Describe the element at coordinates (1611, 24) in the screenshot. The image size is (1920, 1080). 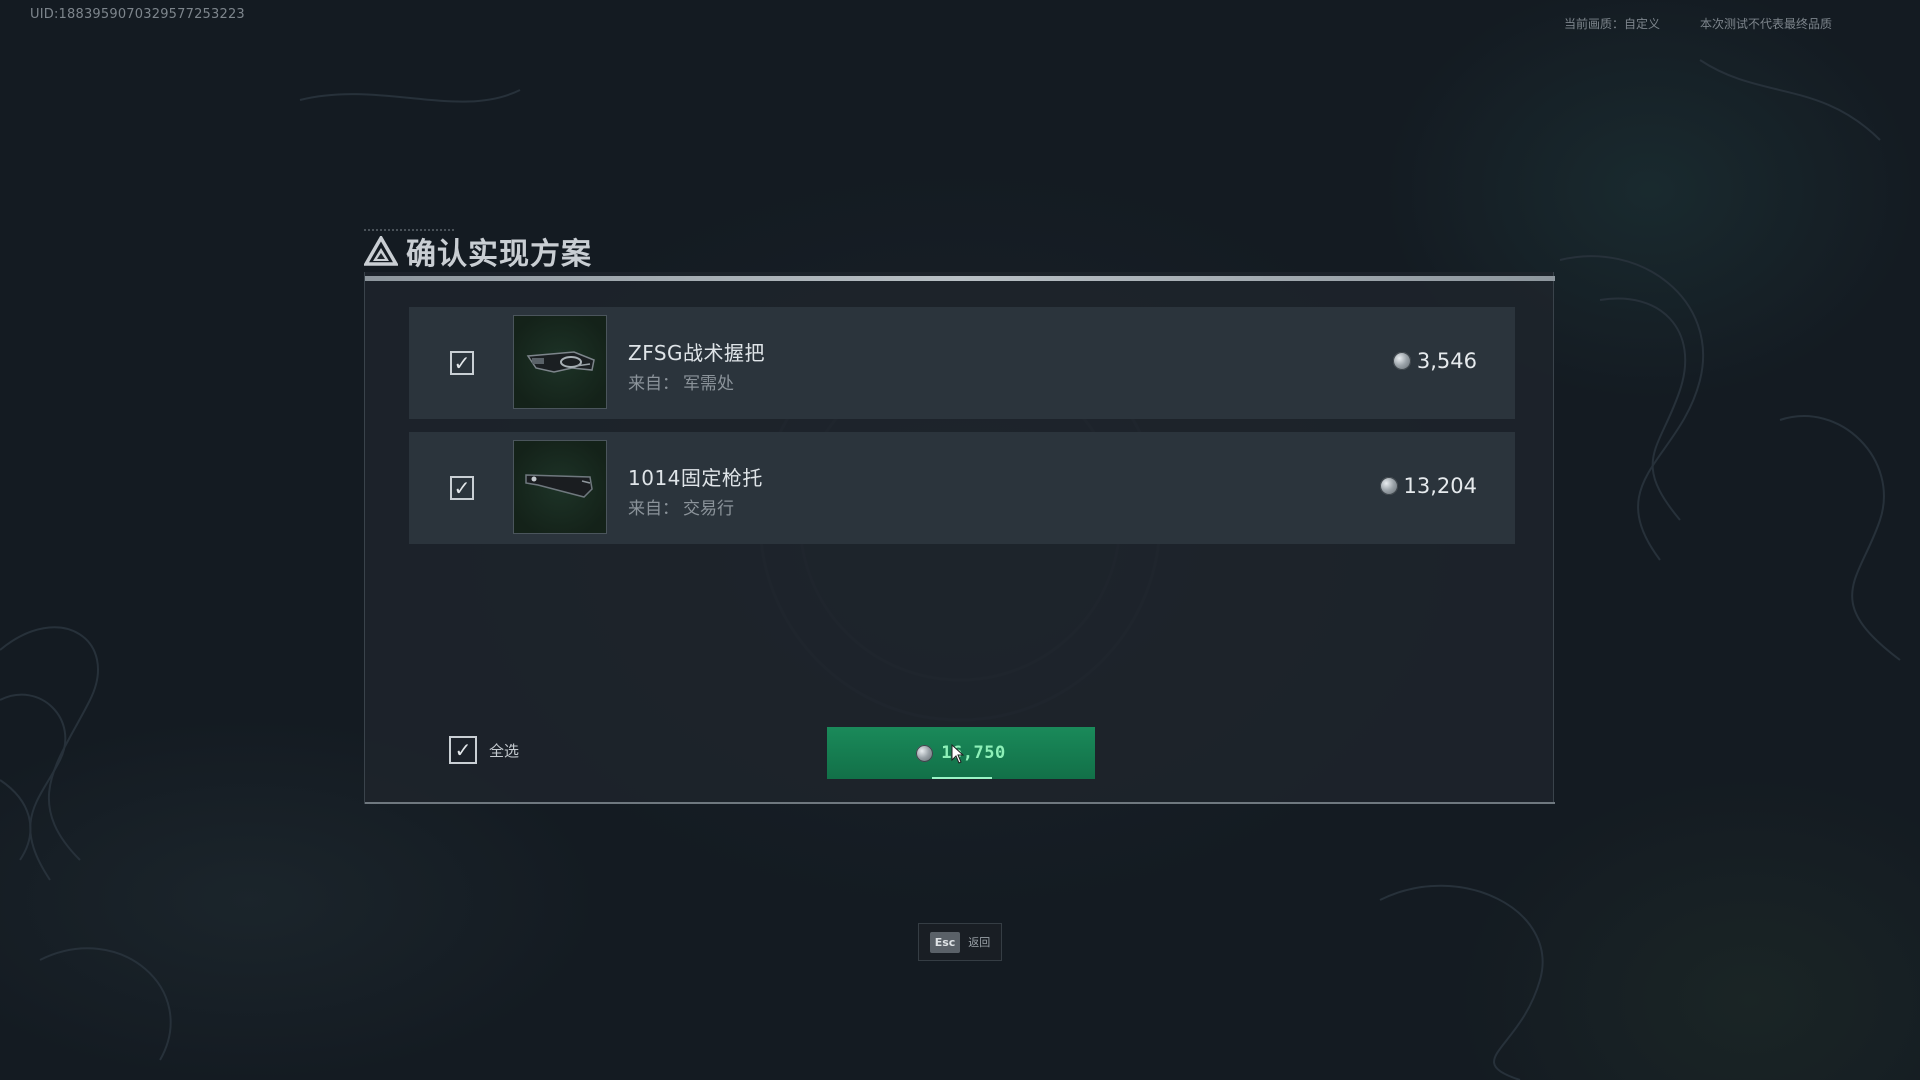
I see `graphics-quality-label: 当前画质：自定义` at that location.